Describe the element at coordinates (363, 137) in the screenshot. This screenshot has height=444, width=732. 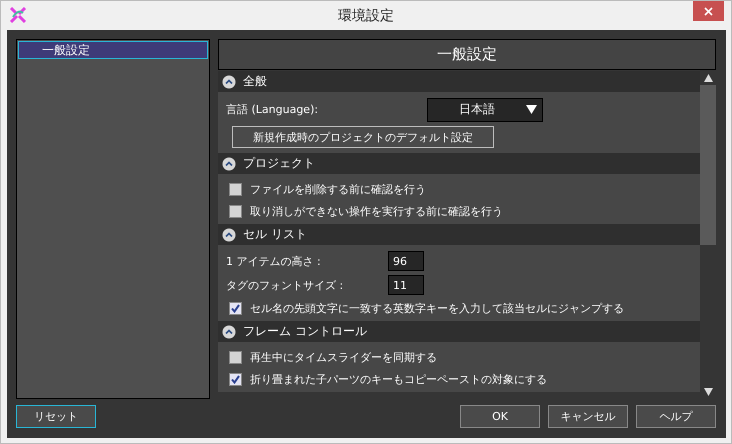
I see `default-settings-button: 新規作成時のプロジェクトのデフォルト設定` at that location.